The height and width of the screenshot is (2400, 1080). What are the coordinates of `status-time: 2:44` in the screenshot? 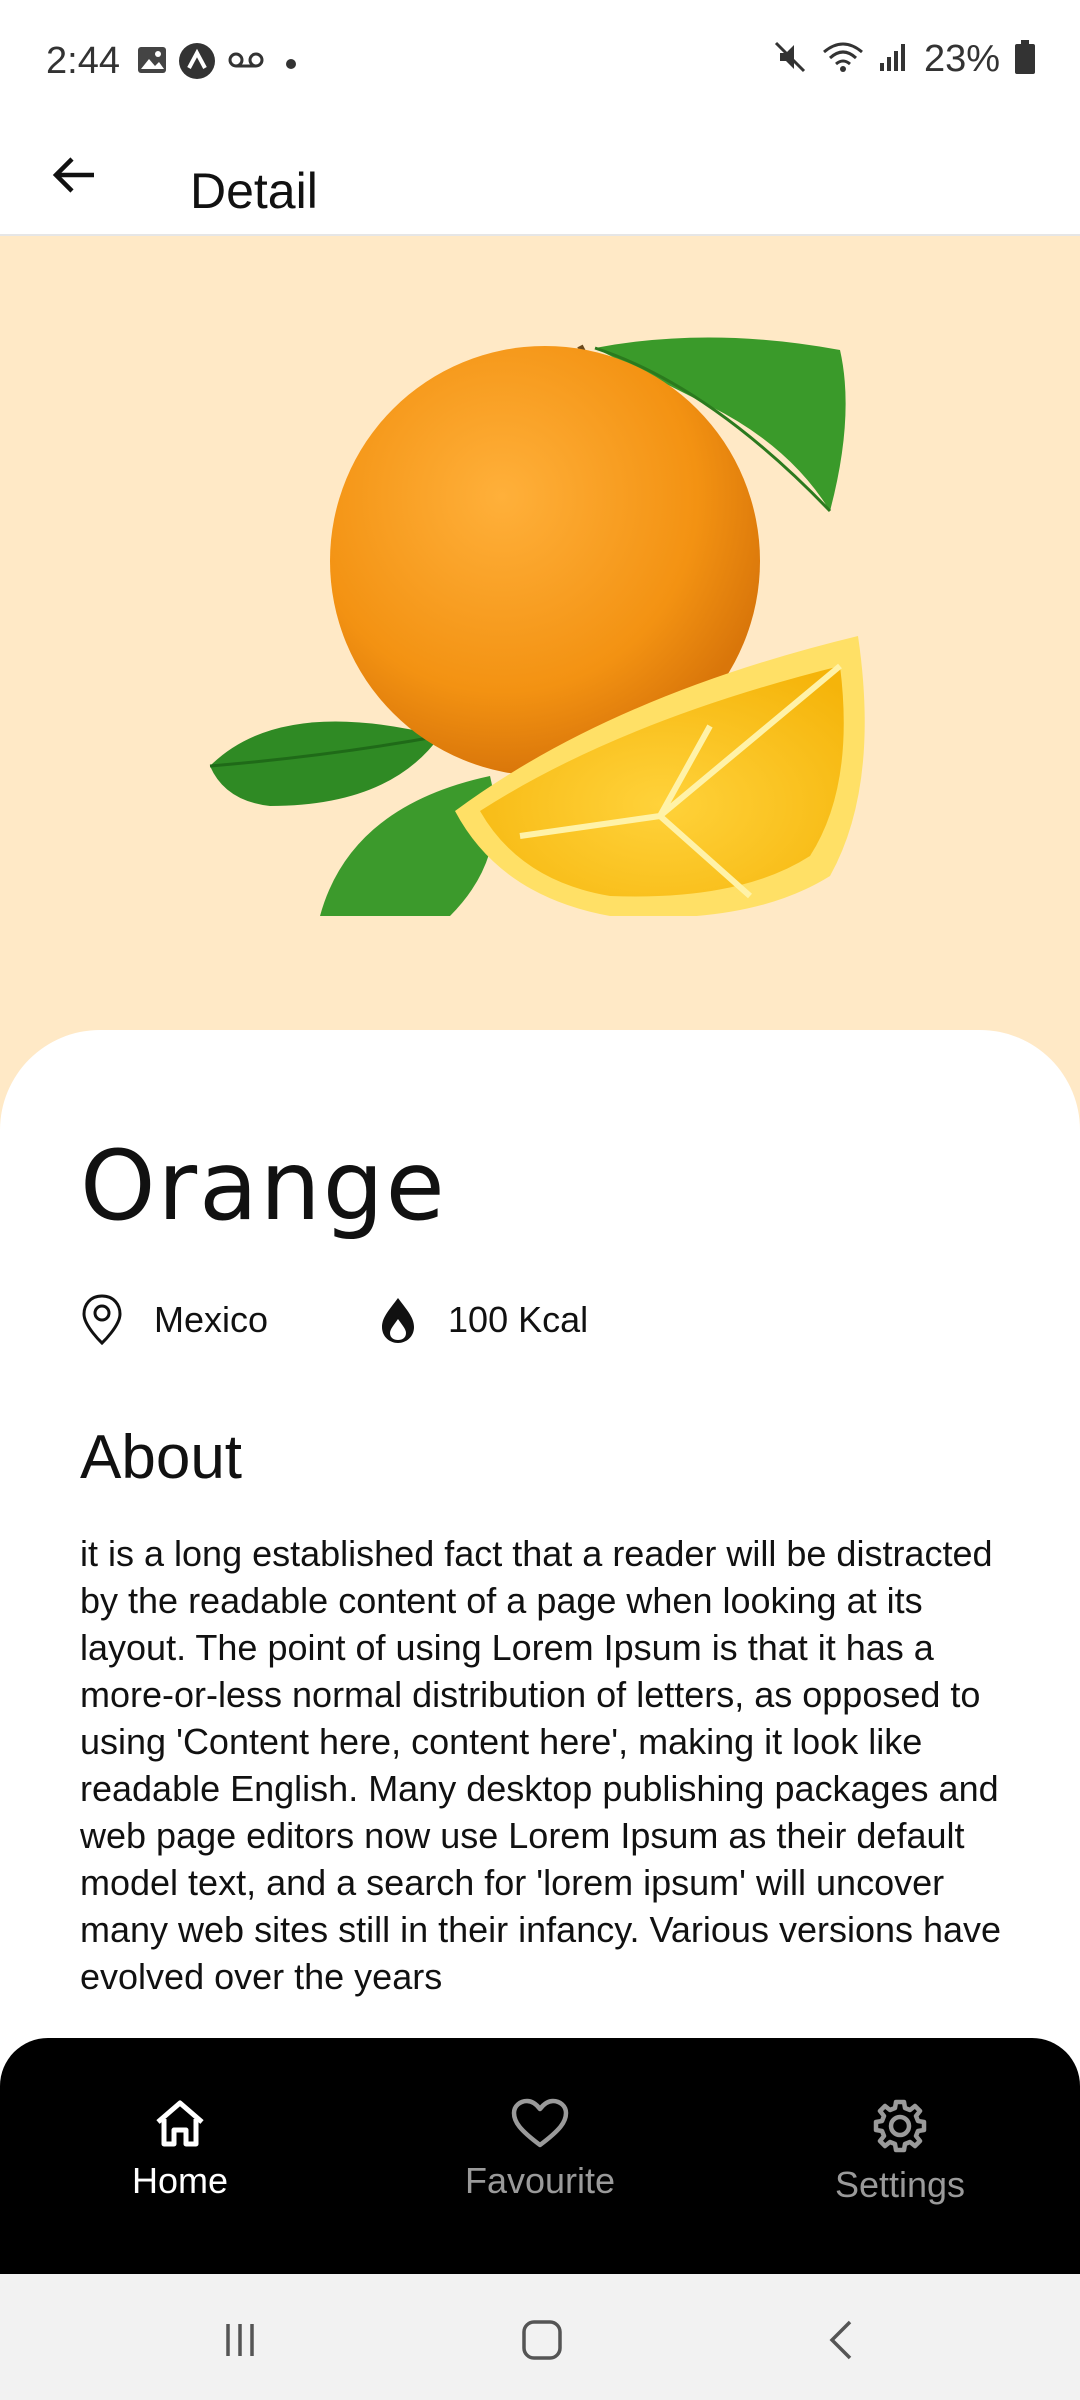 It's located at (83, 61).